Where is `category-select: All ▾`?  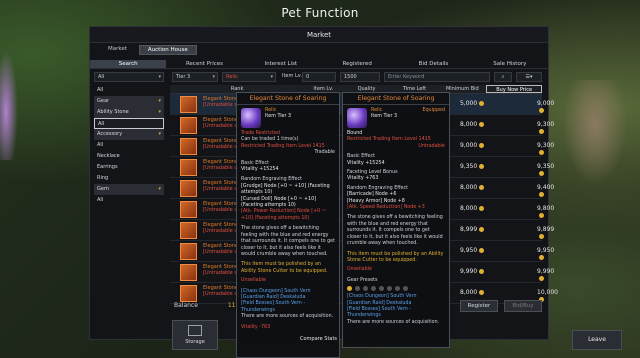 category-select: All ▾ is located at coordinates (129, 77).